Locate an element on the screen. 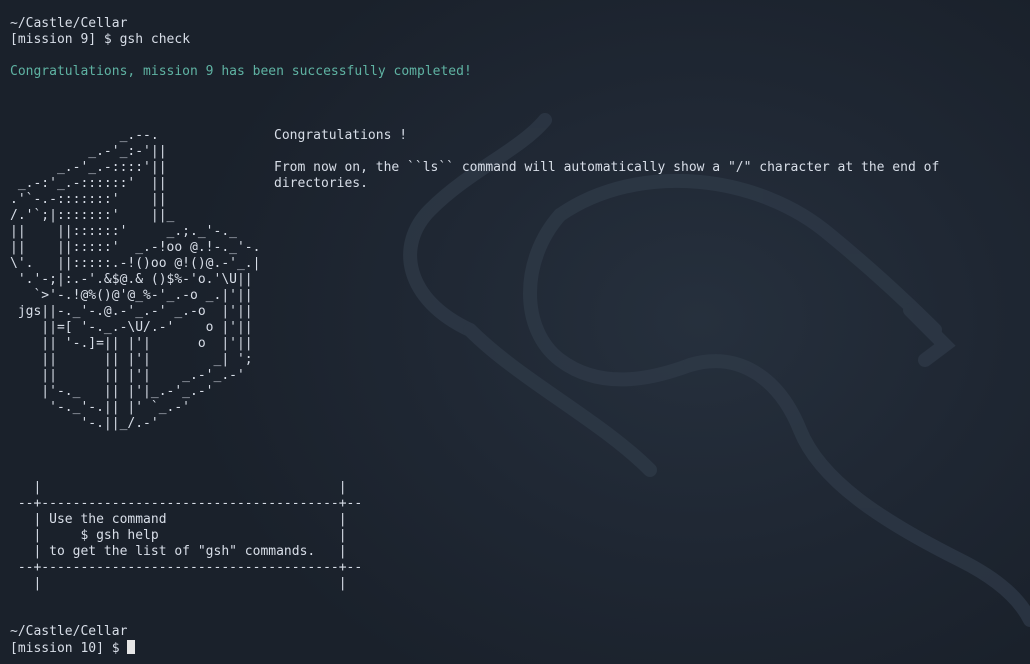  prompt-line-1: [mission 9] $ gsh check is located at coordinates (100, 40).